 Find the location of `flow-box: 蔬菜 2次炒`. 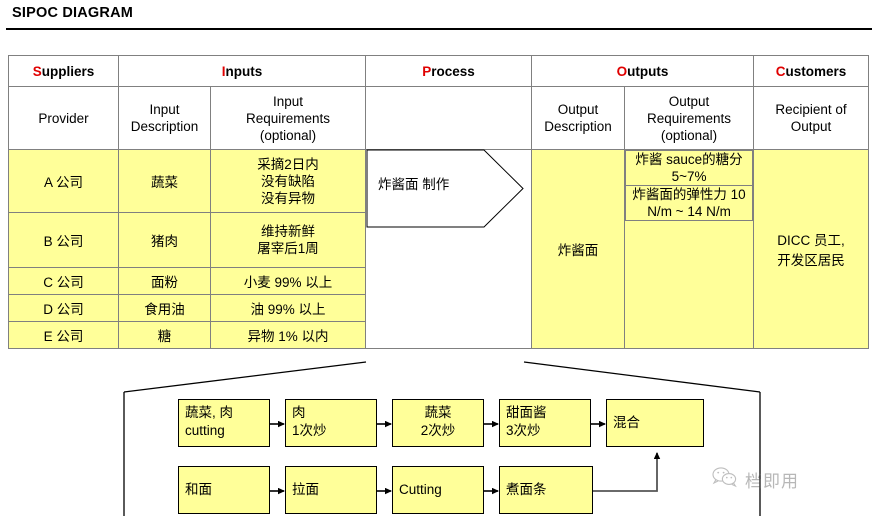

flow-box: 蔬菜 2次炒 is located at coordinates (438, 423).